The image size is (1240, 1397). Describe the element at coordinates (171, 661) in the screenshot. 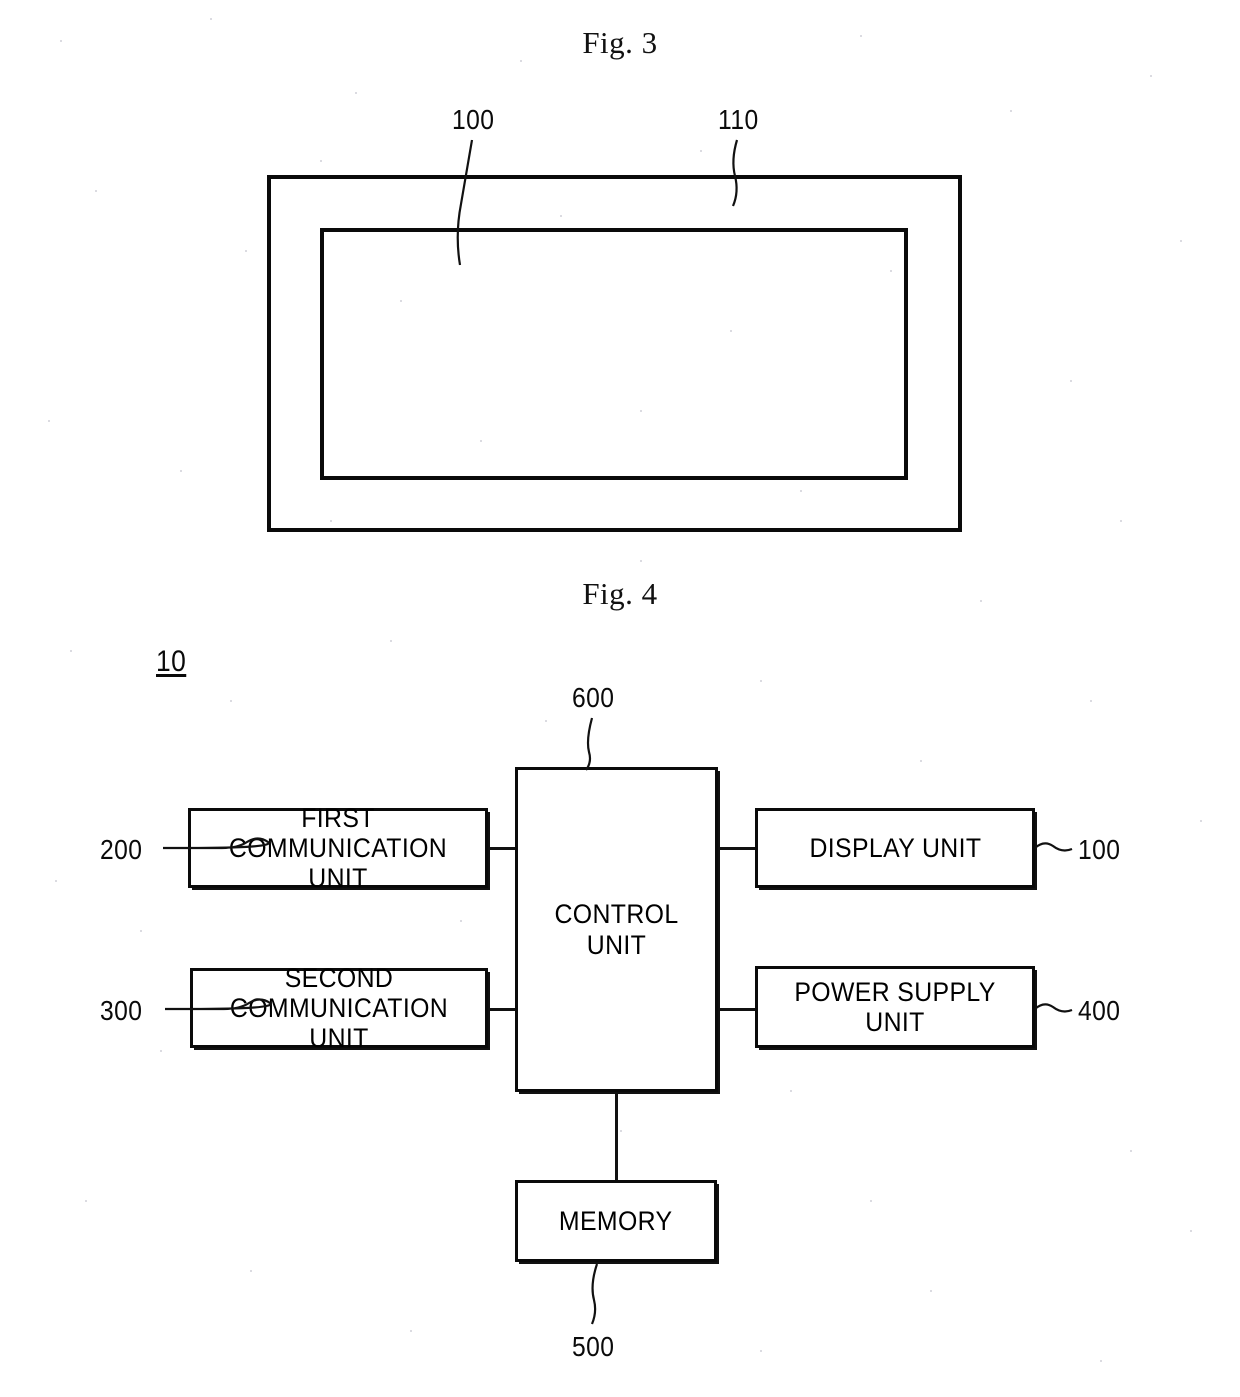

I see `reference-numeral-10: 10` at that location.